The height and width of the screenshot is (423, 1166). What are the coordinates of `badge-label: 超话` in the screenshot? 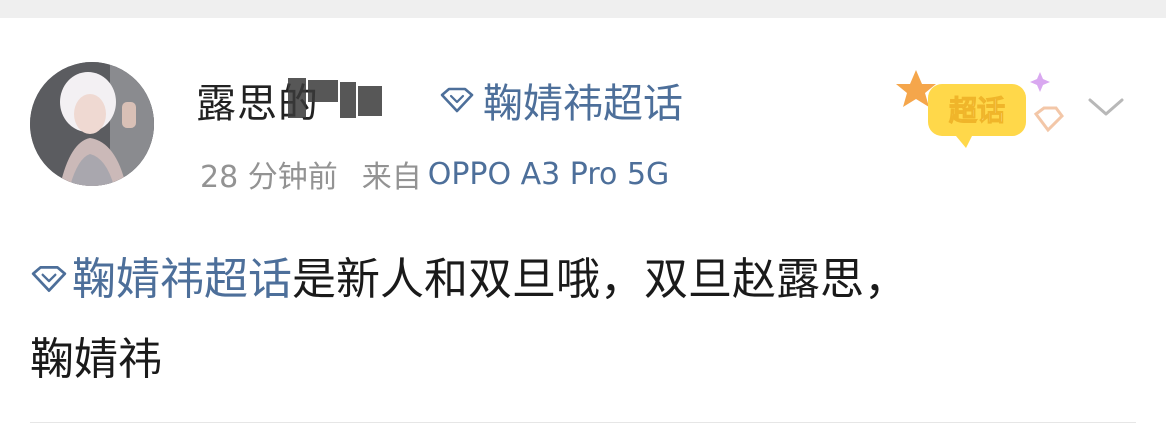 It's located at (977, 110).